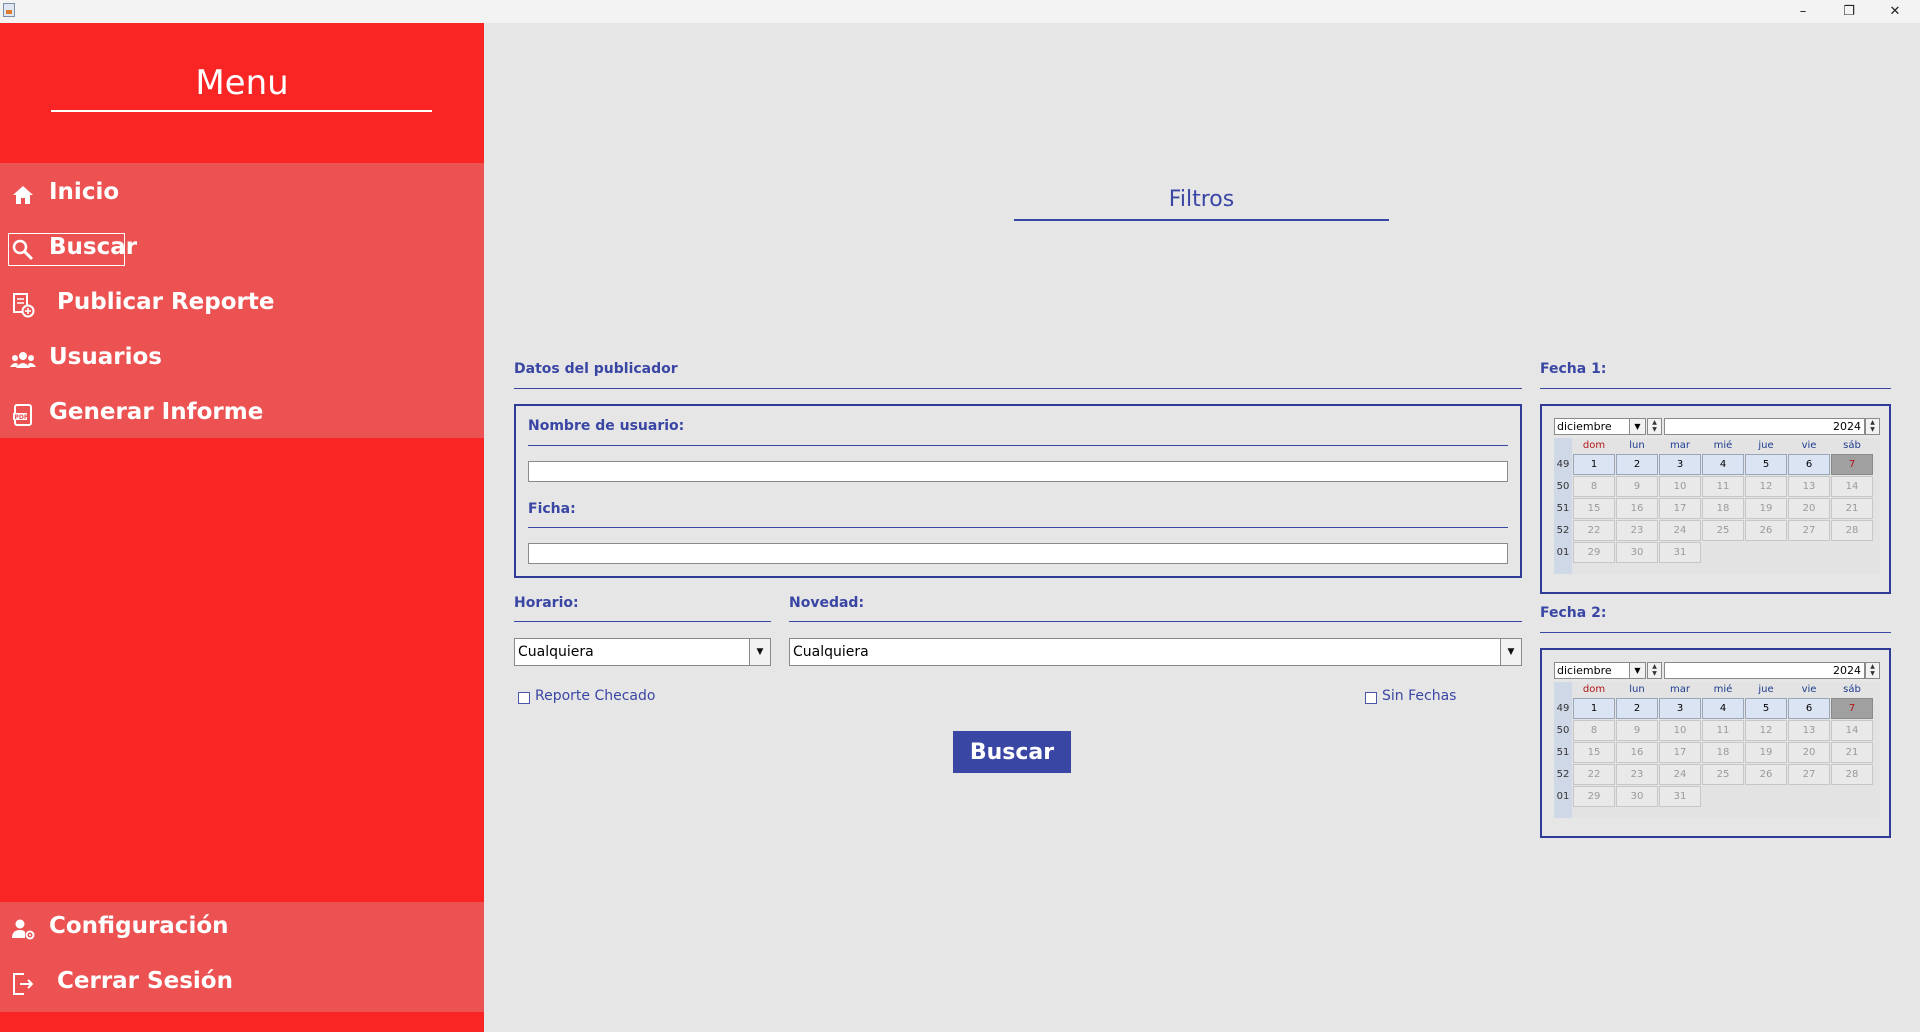 The width and height of the screenshot is (1920, 1032). I want to click on maximize-button: ❐, so click(1849, 11).